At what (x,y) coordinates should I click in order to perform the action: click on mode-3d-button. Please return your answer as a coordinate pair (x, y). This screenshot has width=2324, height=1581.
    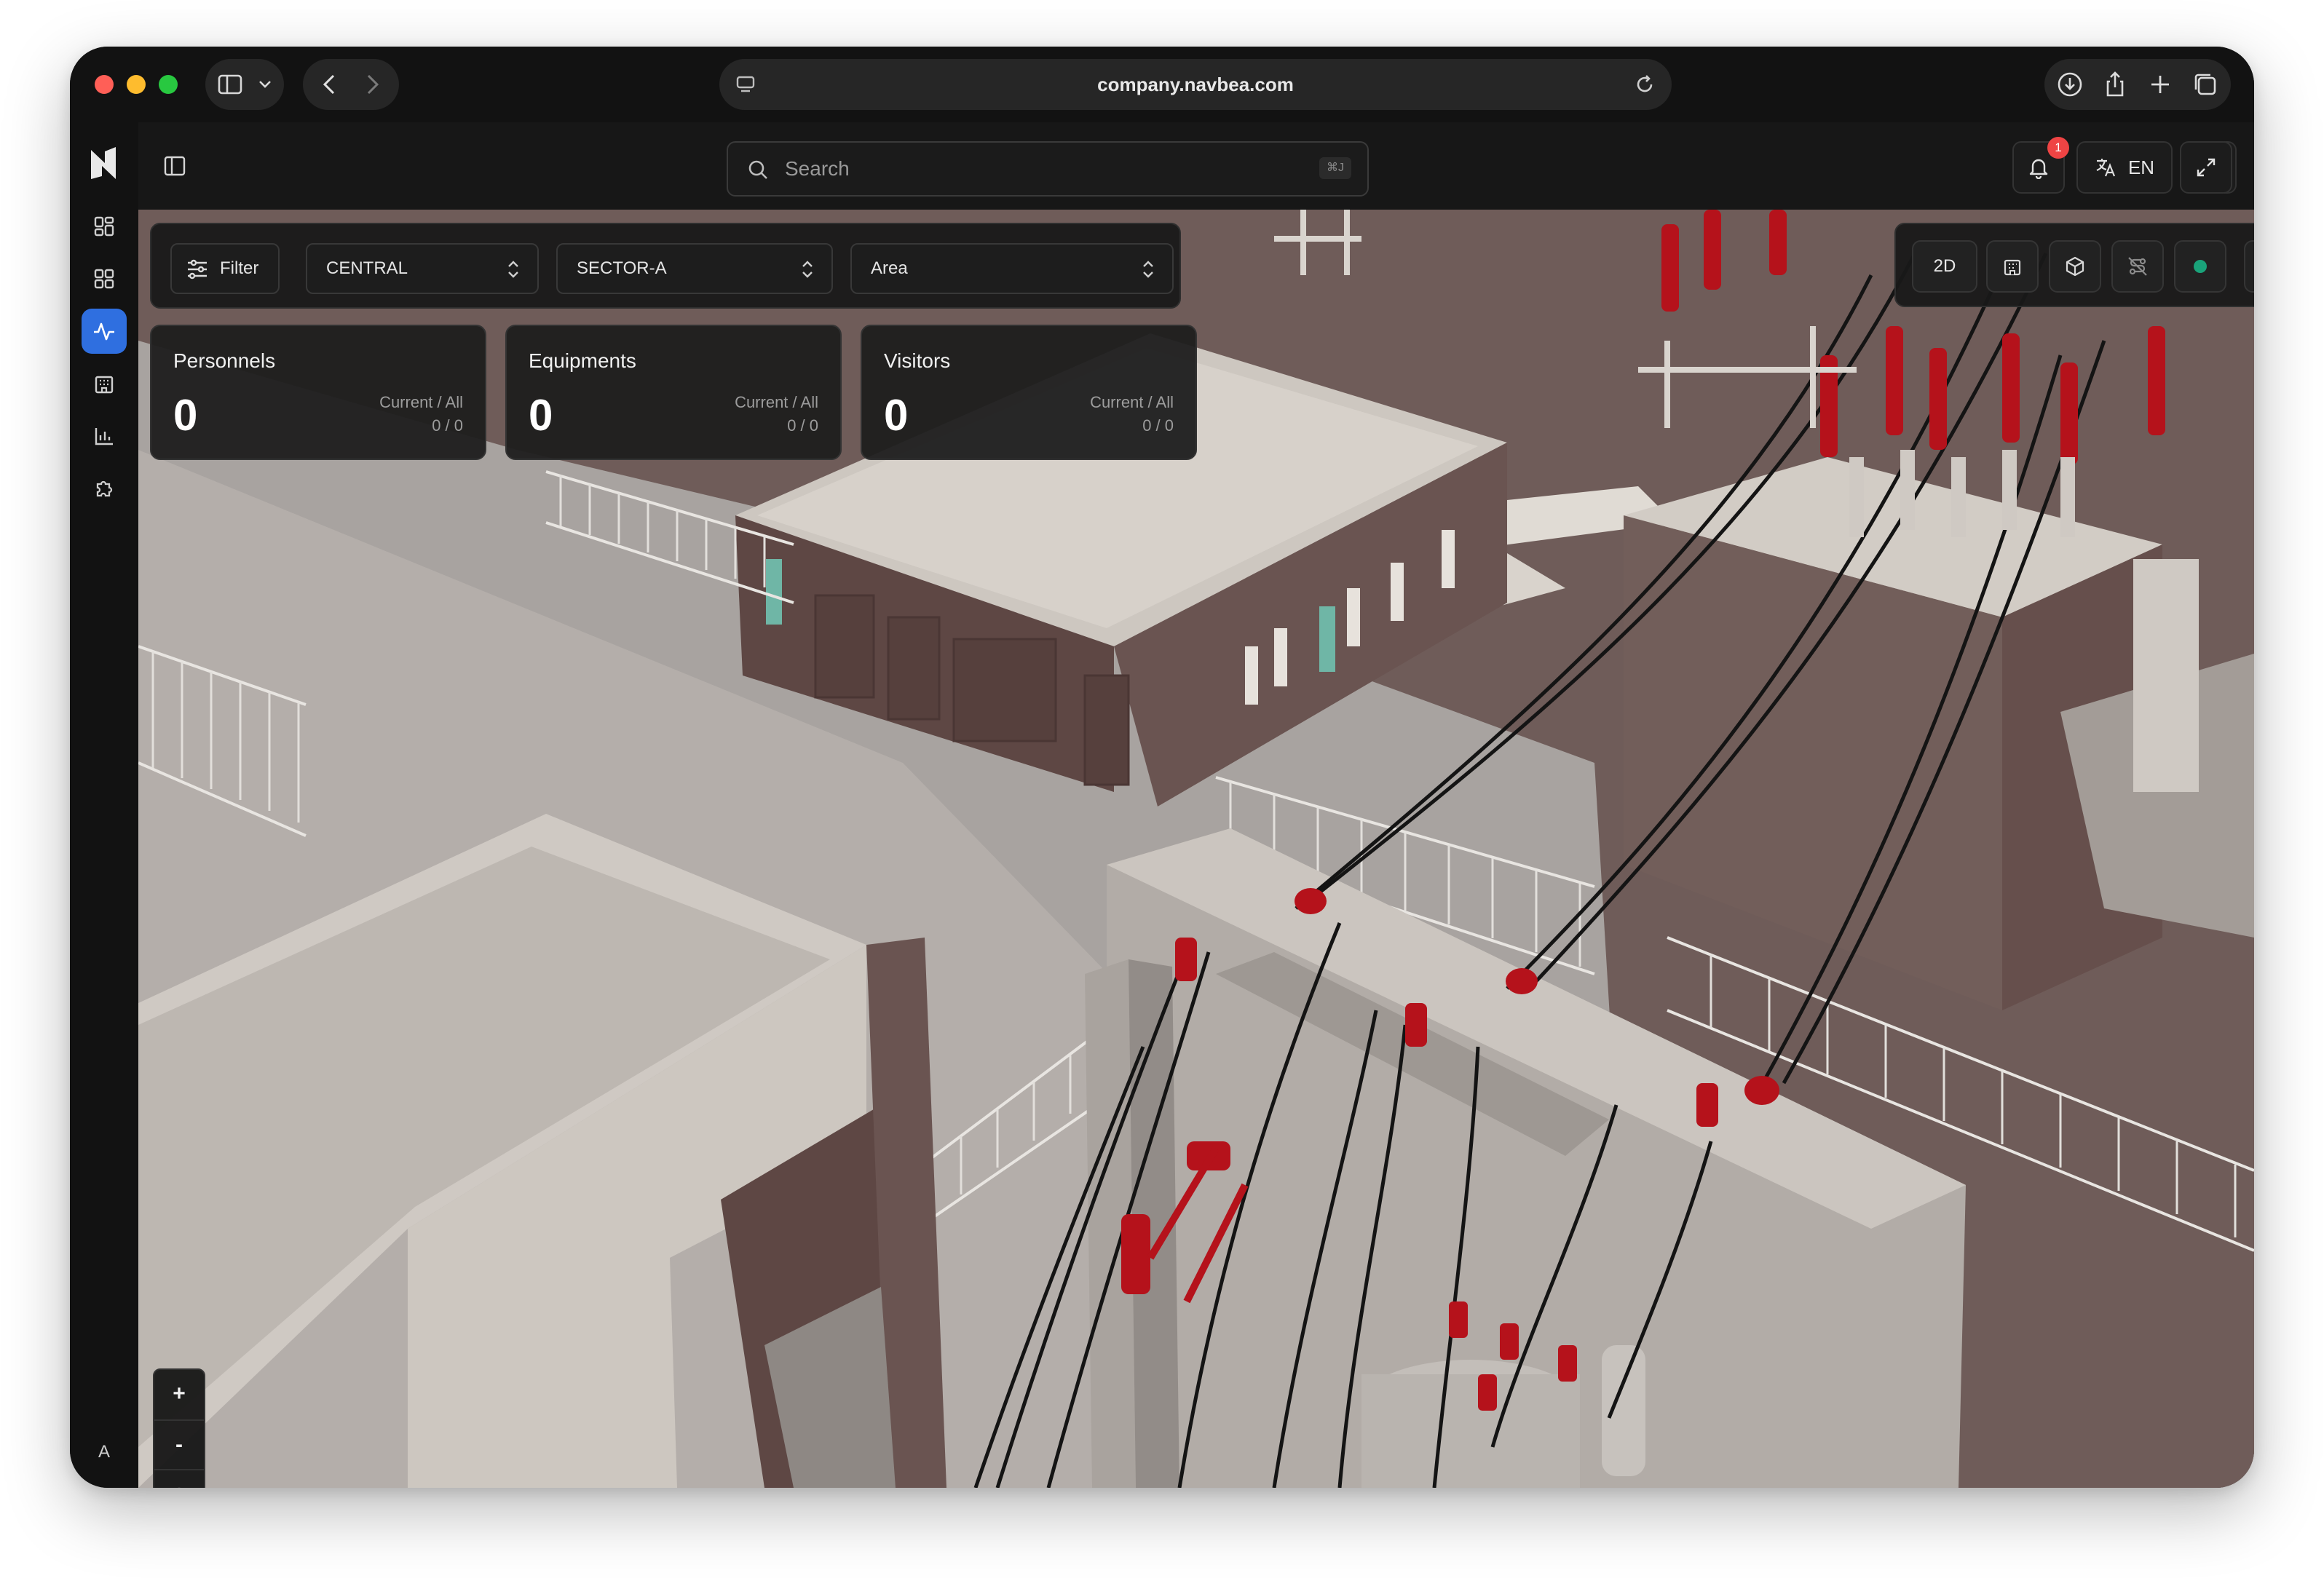
    Looking at the image, I should click on (2075, 266).